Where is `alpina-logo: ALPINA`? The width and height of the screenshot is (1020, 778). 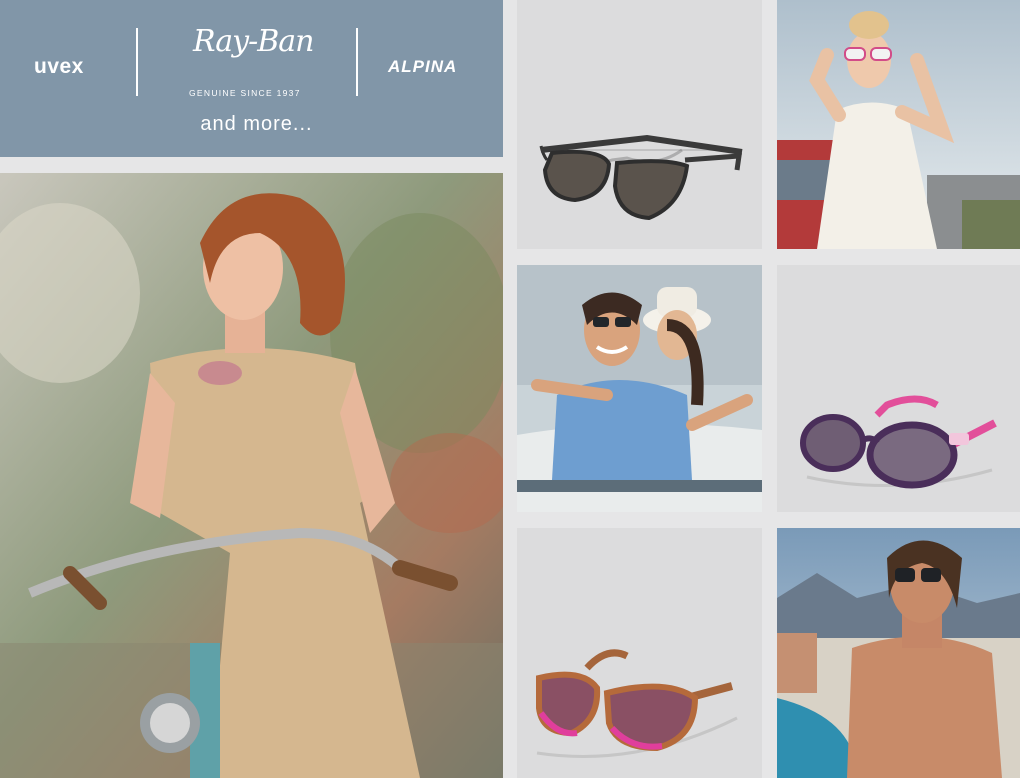 alpina-logo: ALPINA is located at coordinates (423, 66).